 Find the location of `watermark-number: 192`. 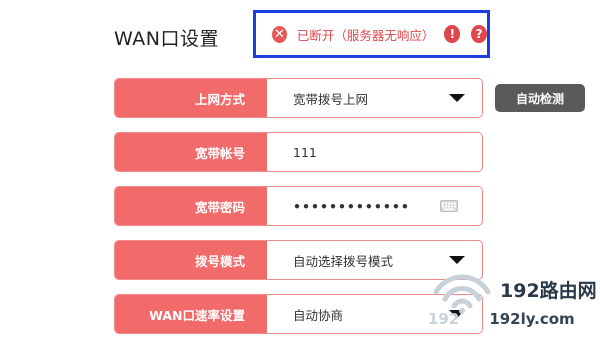

watermark-number: 192 is located at coordinates (444, 319).